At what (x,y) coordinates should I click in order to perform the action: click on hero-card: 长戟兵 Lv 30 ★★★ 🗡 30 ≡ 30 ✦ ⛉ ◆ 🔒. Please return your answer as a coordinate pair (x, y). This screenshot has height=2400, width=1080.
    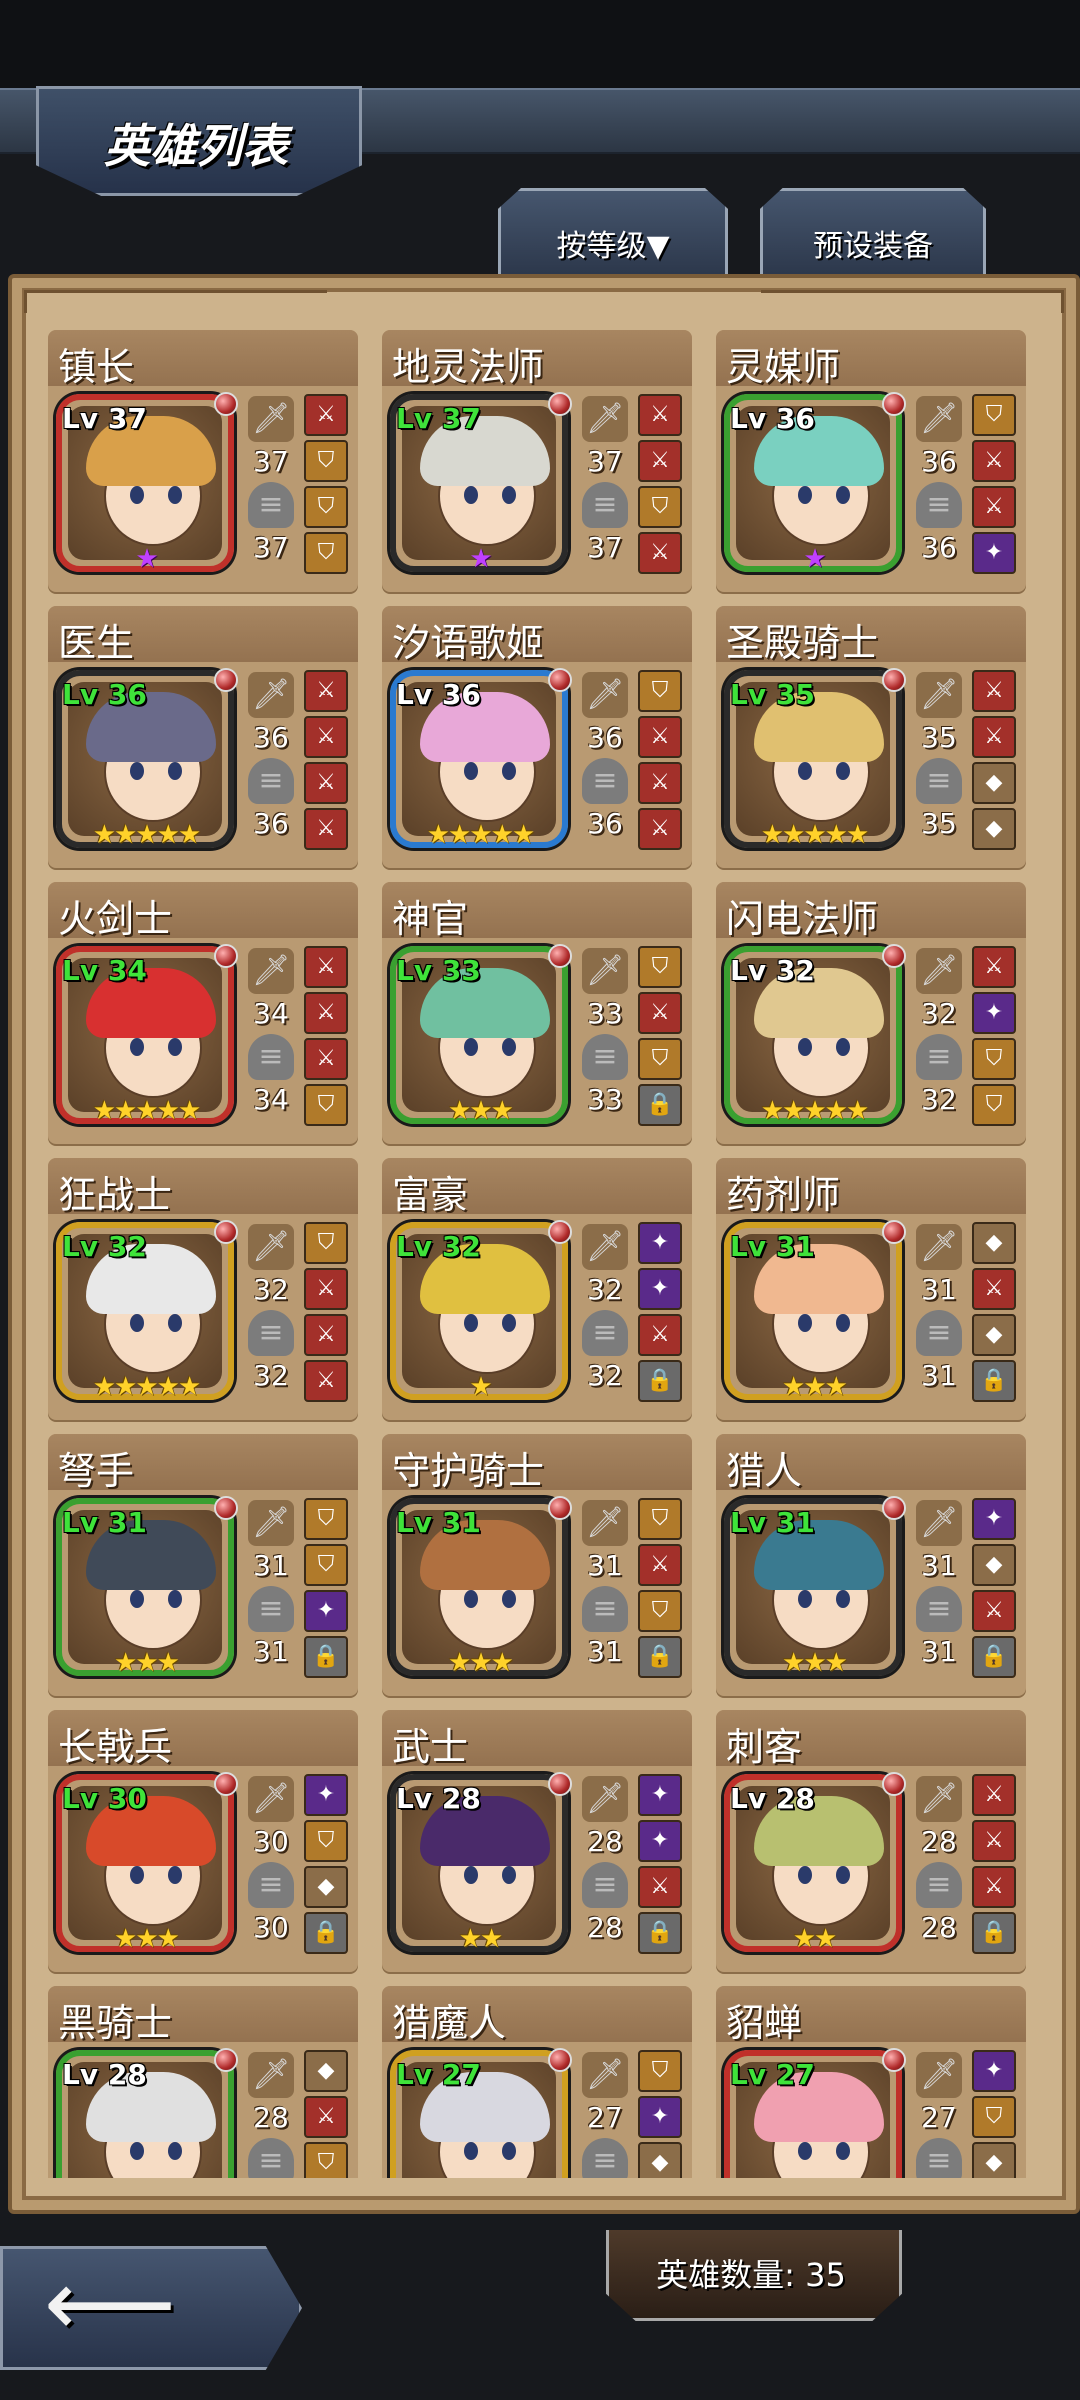
    Looking at the image, I should click on (203, 1841).